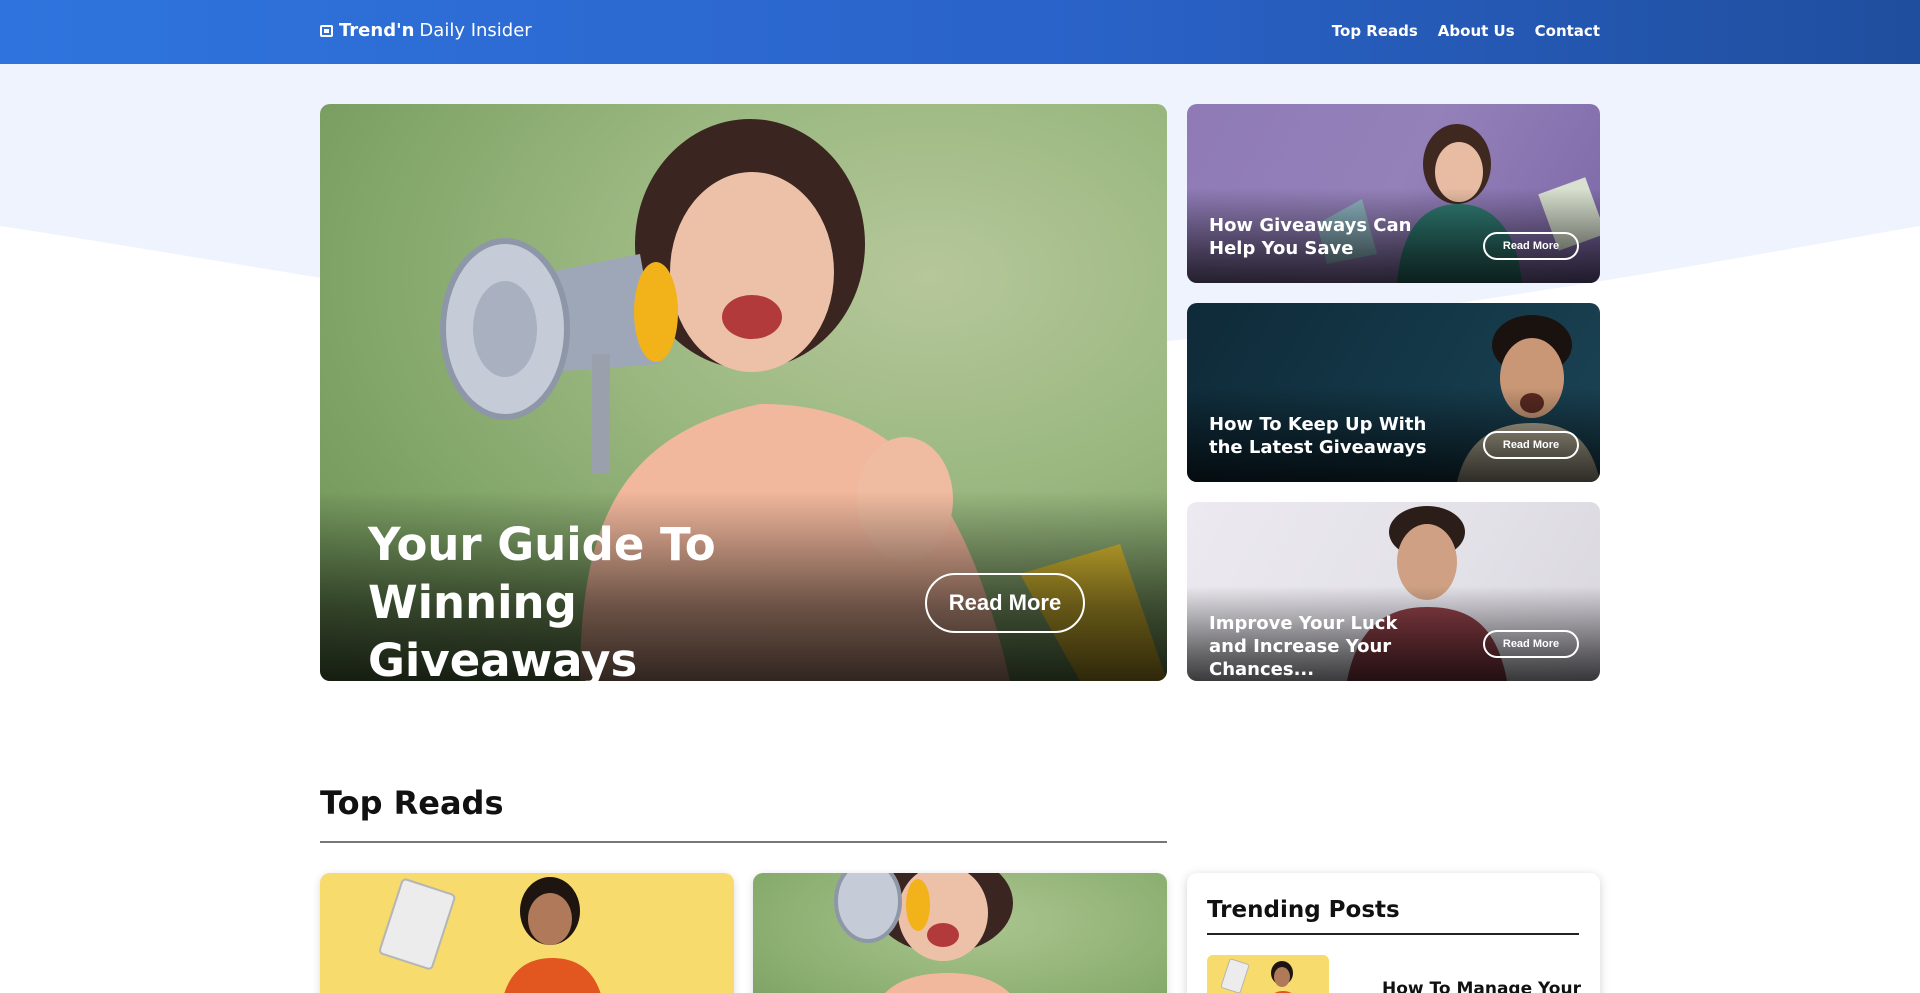  Describe the element at coordinates (1481, 986) in the screenshot. I see `trending-post-title: How To Manage Your` at that location.